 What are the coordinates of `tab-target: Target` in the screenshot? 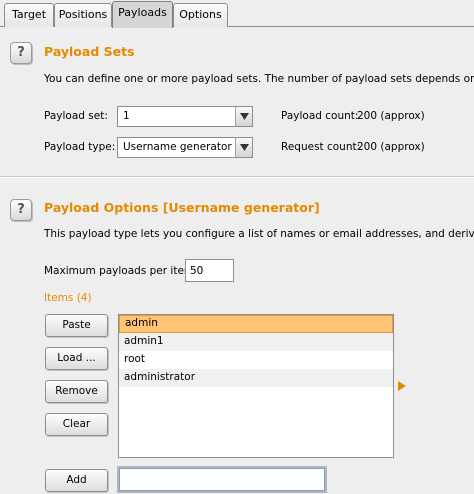 It's located at (29, 15).